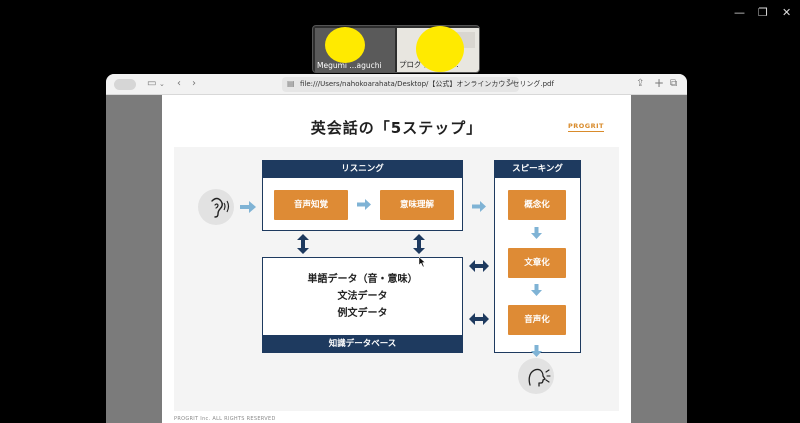 The height and width of the screenshot is (423, 800). Describe the element at coordinates (362, 169) in the screenshot. I see `listening-header: リスニング` at that location.